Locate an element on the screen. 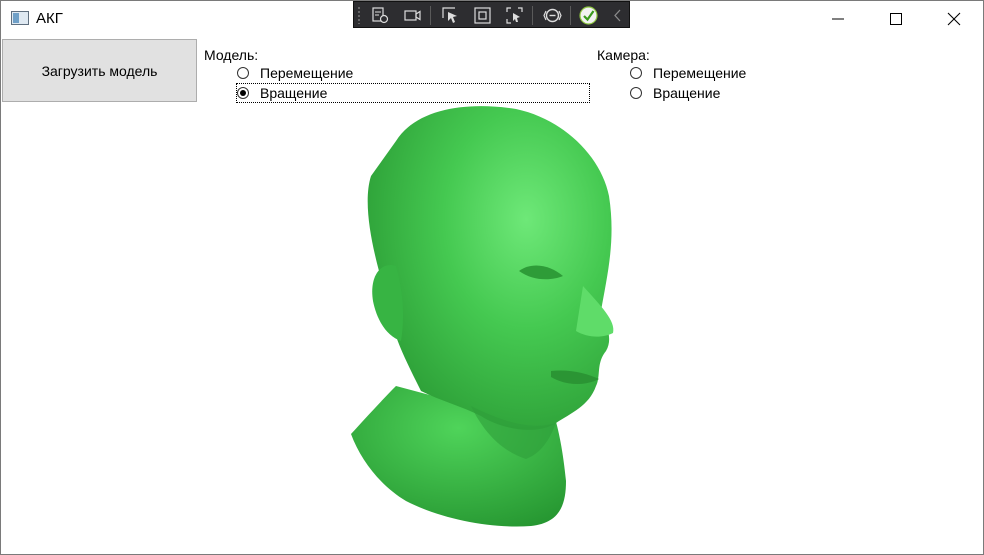 The height and width of the screenshot is (555, 984). binding-failures-button is located at coordinates (552, 15).